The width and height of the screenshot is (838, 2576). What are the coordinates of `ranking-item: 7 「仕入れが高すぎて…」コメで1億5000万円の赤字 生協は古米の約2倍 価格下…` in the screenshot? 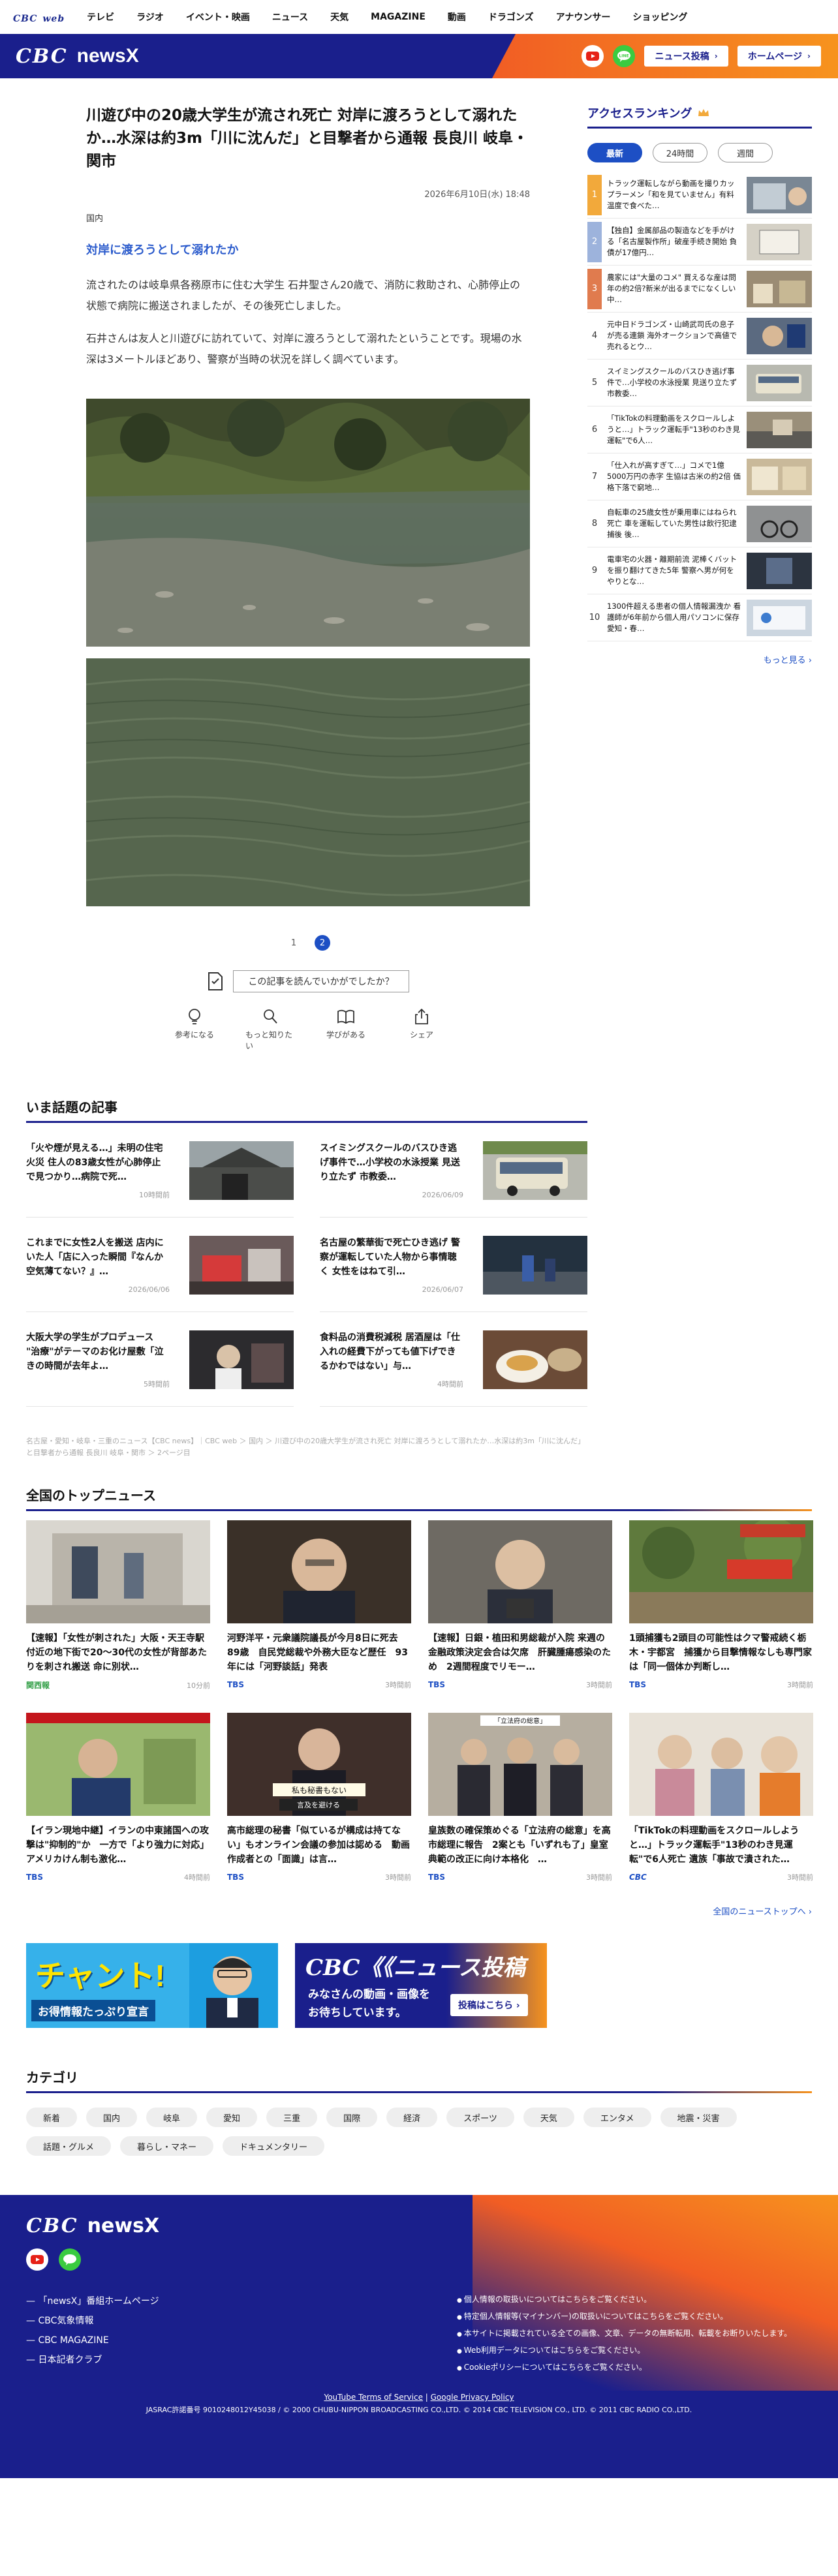 It's located at (699, 477).